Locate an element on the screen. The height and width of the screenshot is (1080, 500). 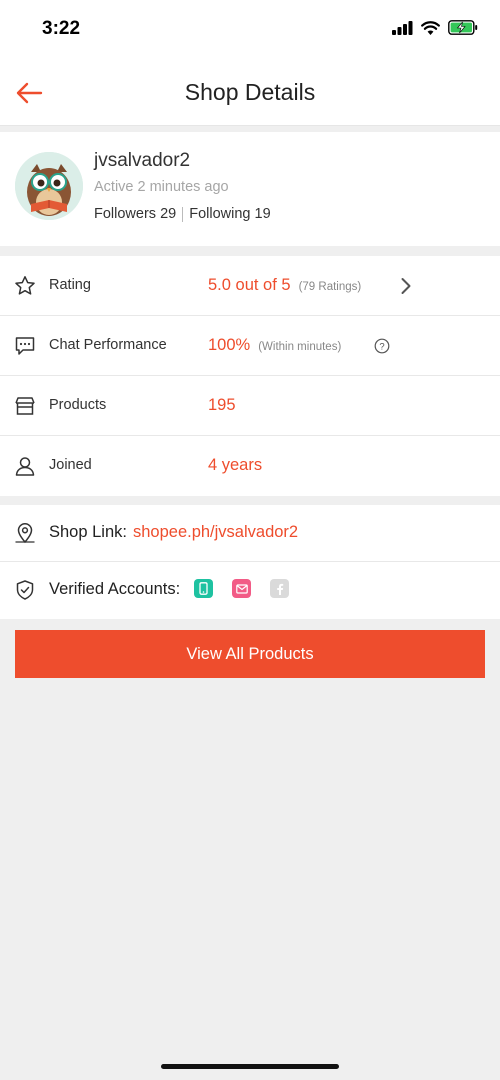
email-verified-icon is located at coordinates (241, 588).